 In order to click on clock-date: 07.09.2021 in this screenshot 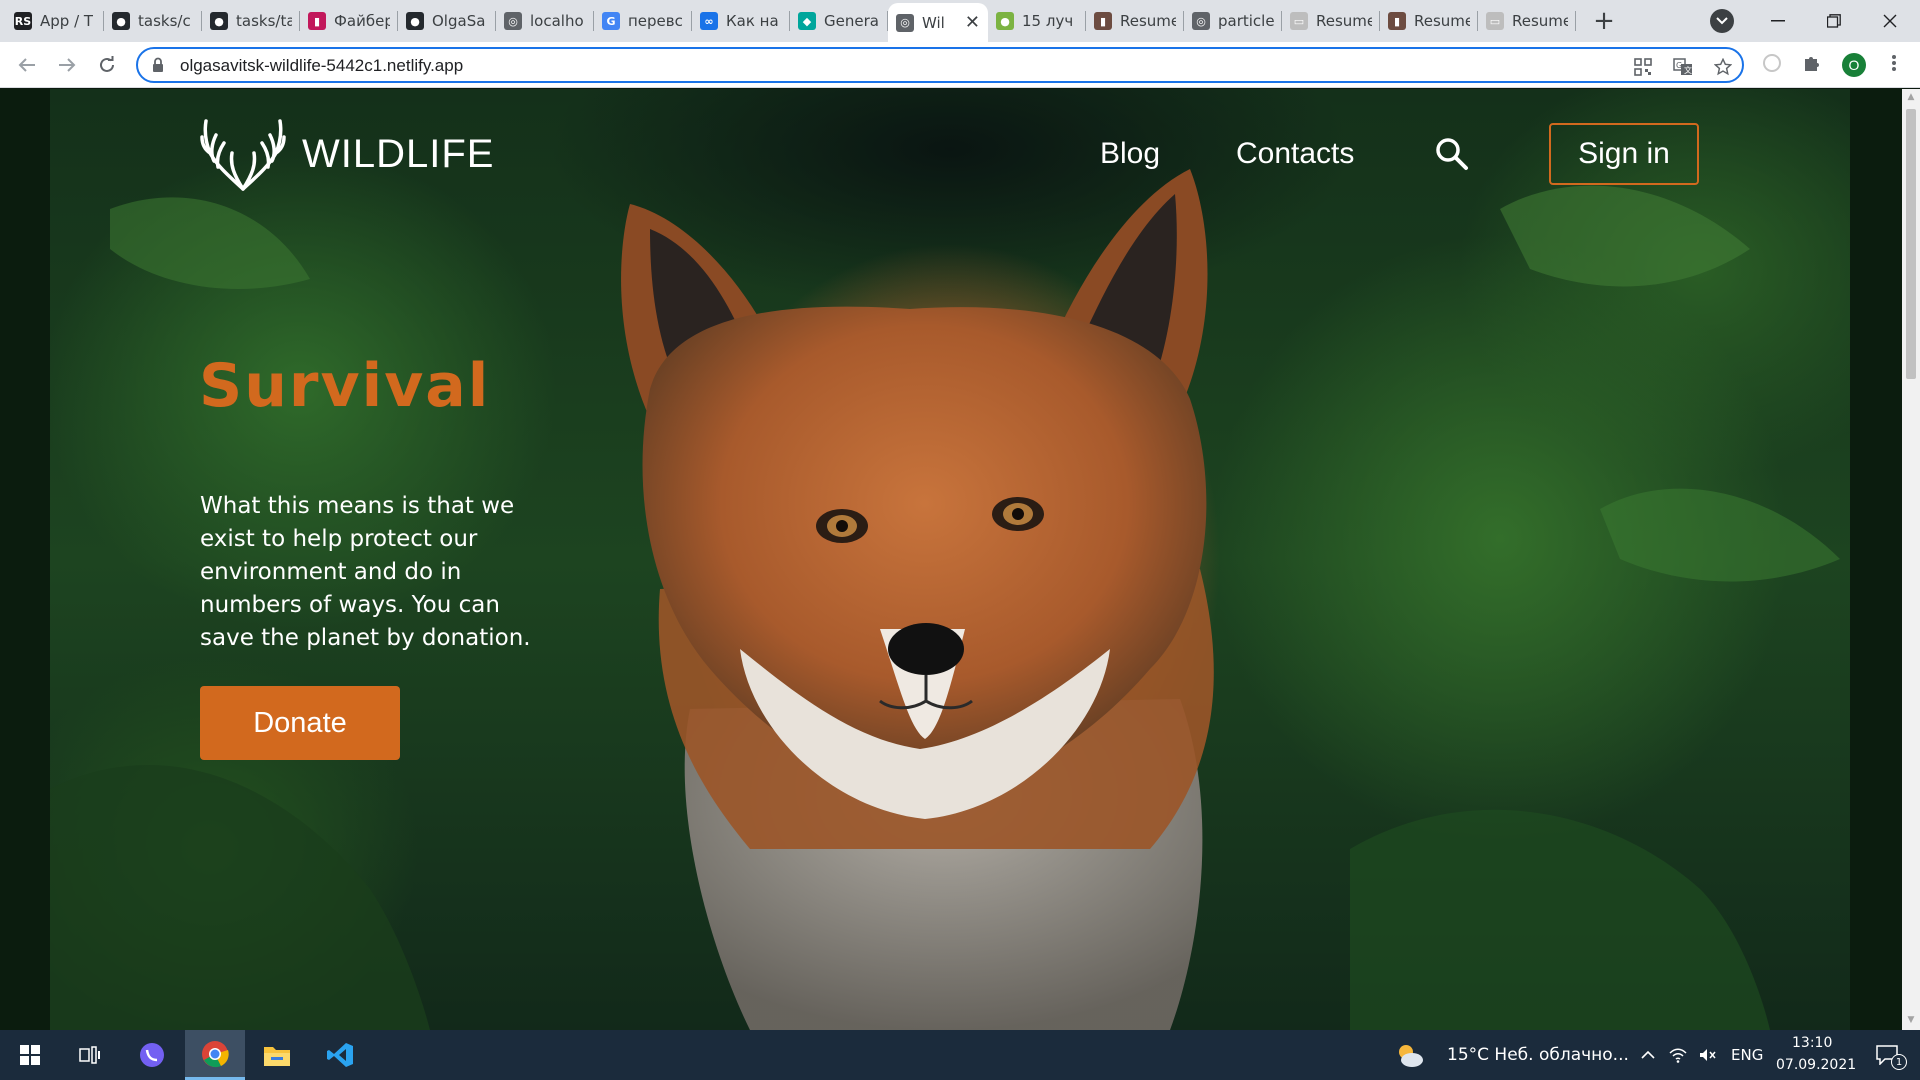, I will do `click(1816, 1065)`.